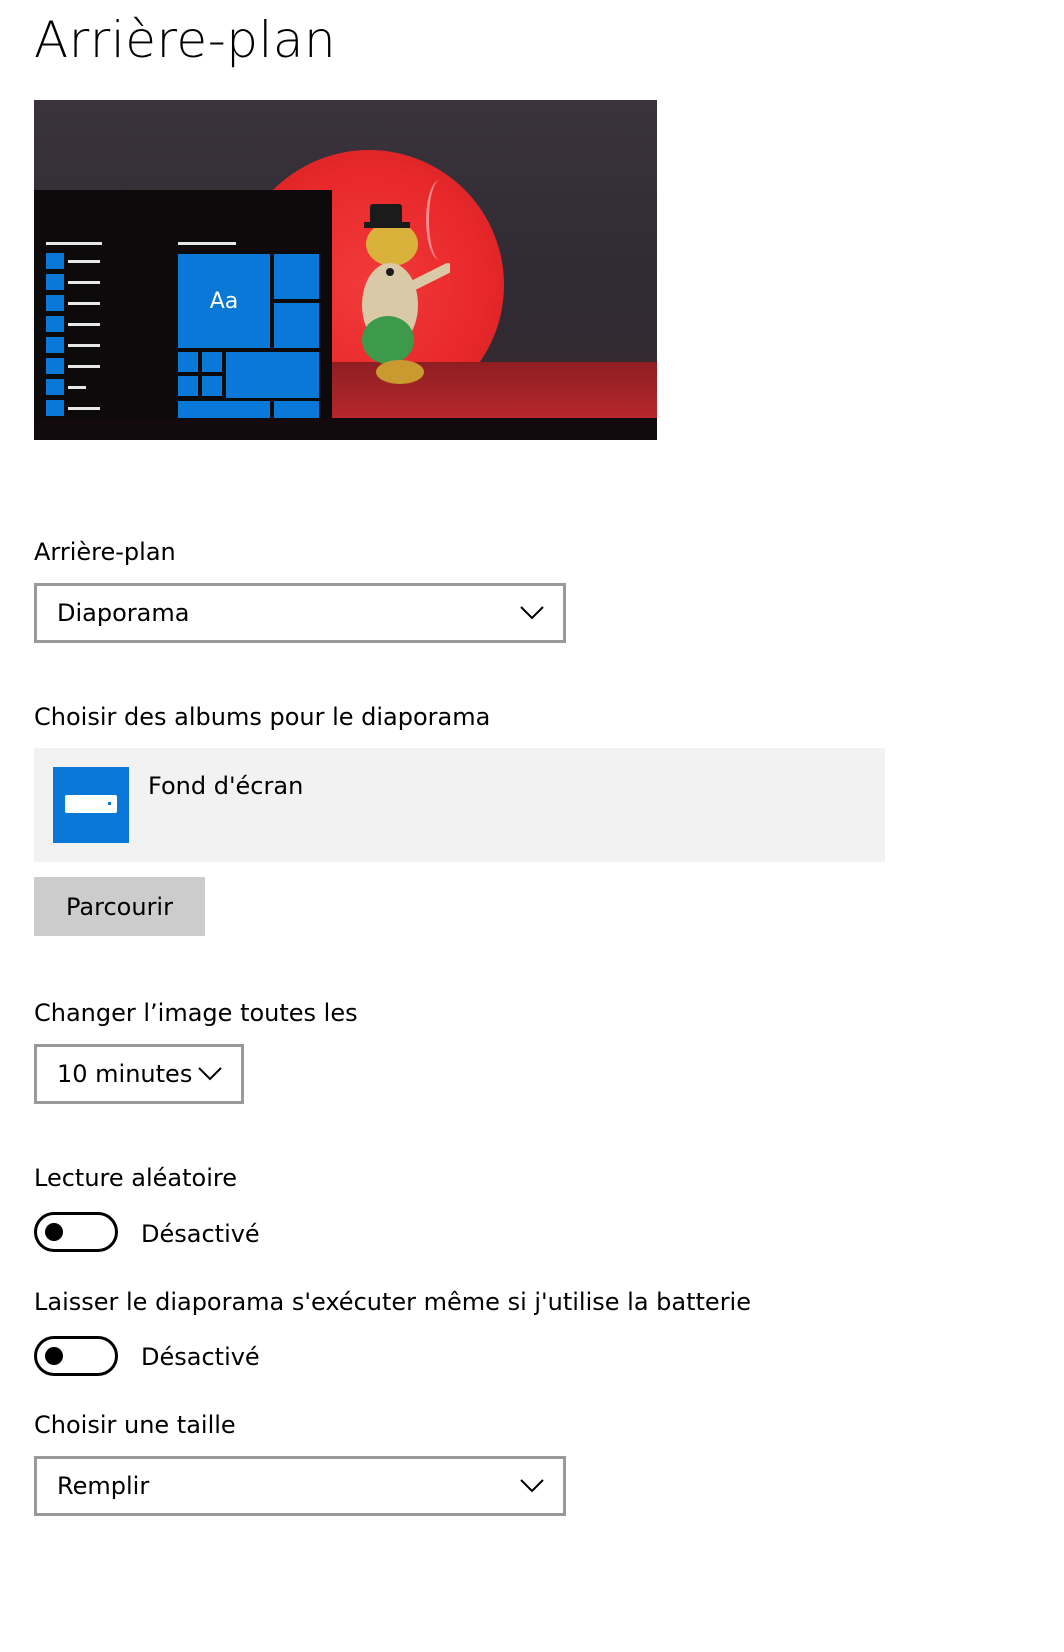 Image resolution: width=1064 pixels, height=1652 pixels. I want to click on albums-label: Choisir des albums pour le diaporama, so click(262, 717).